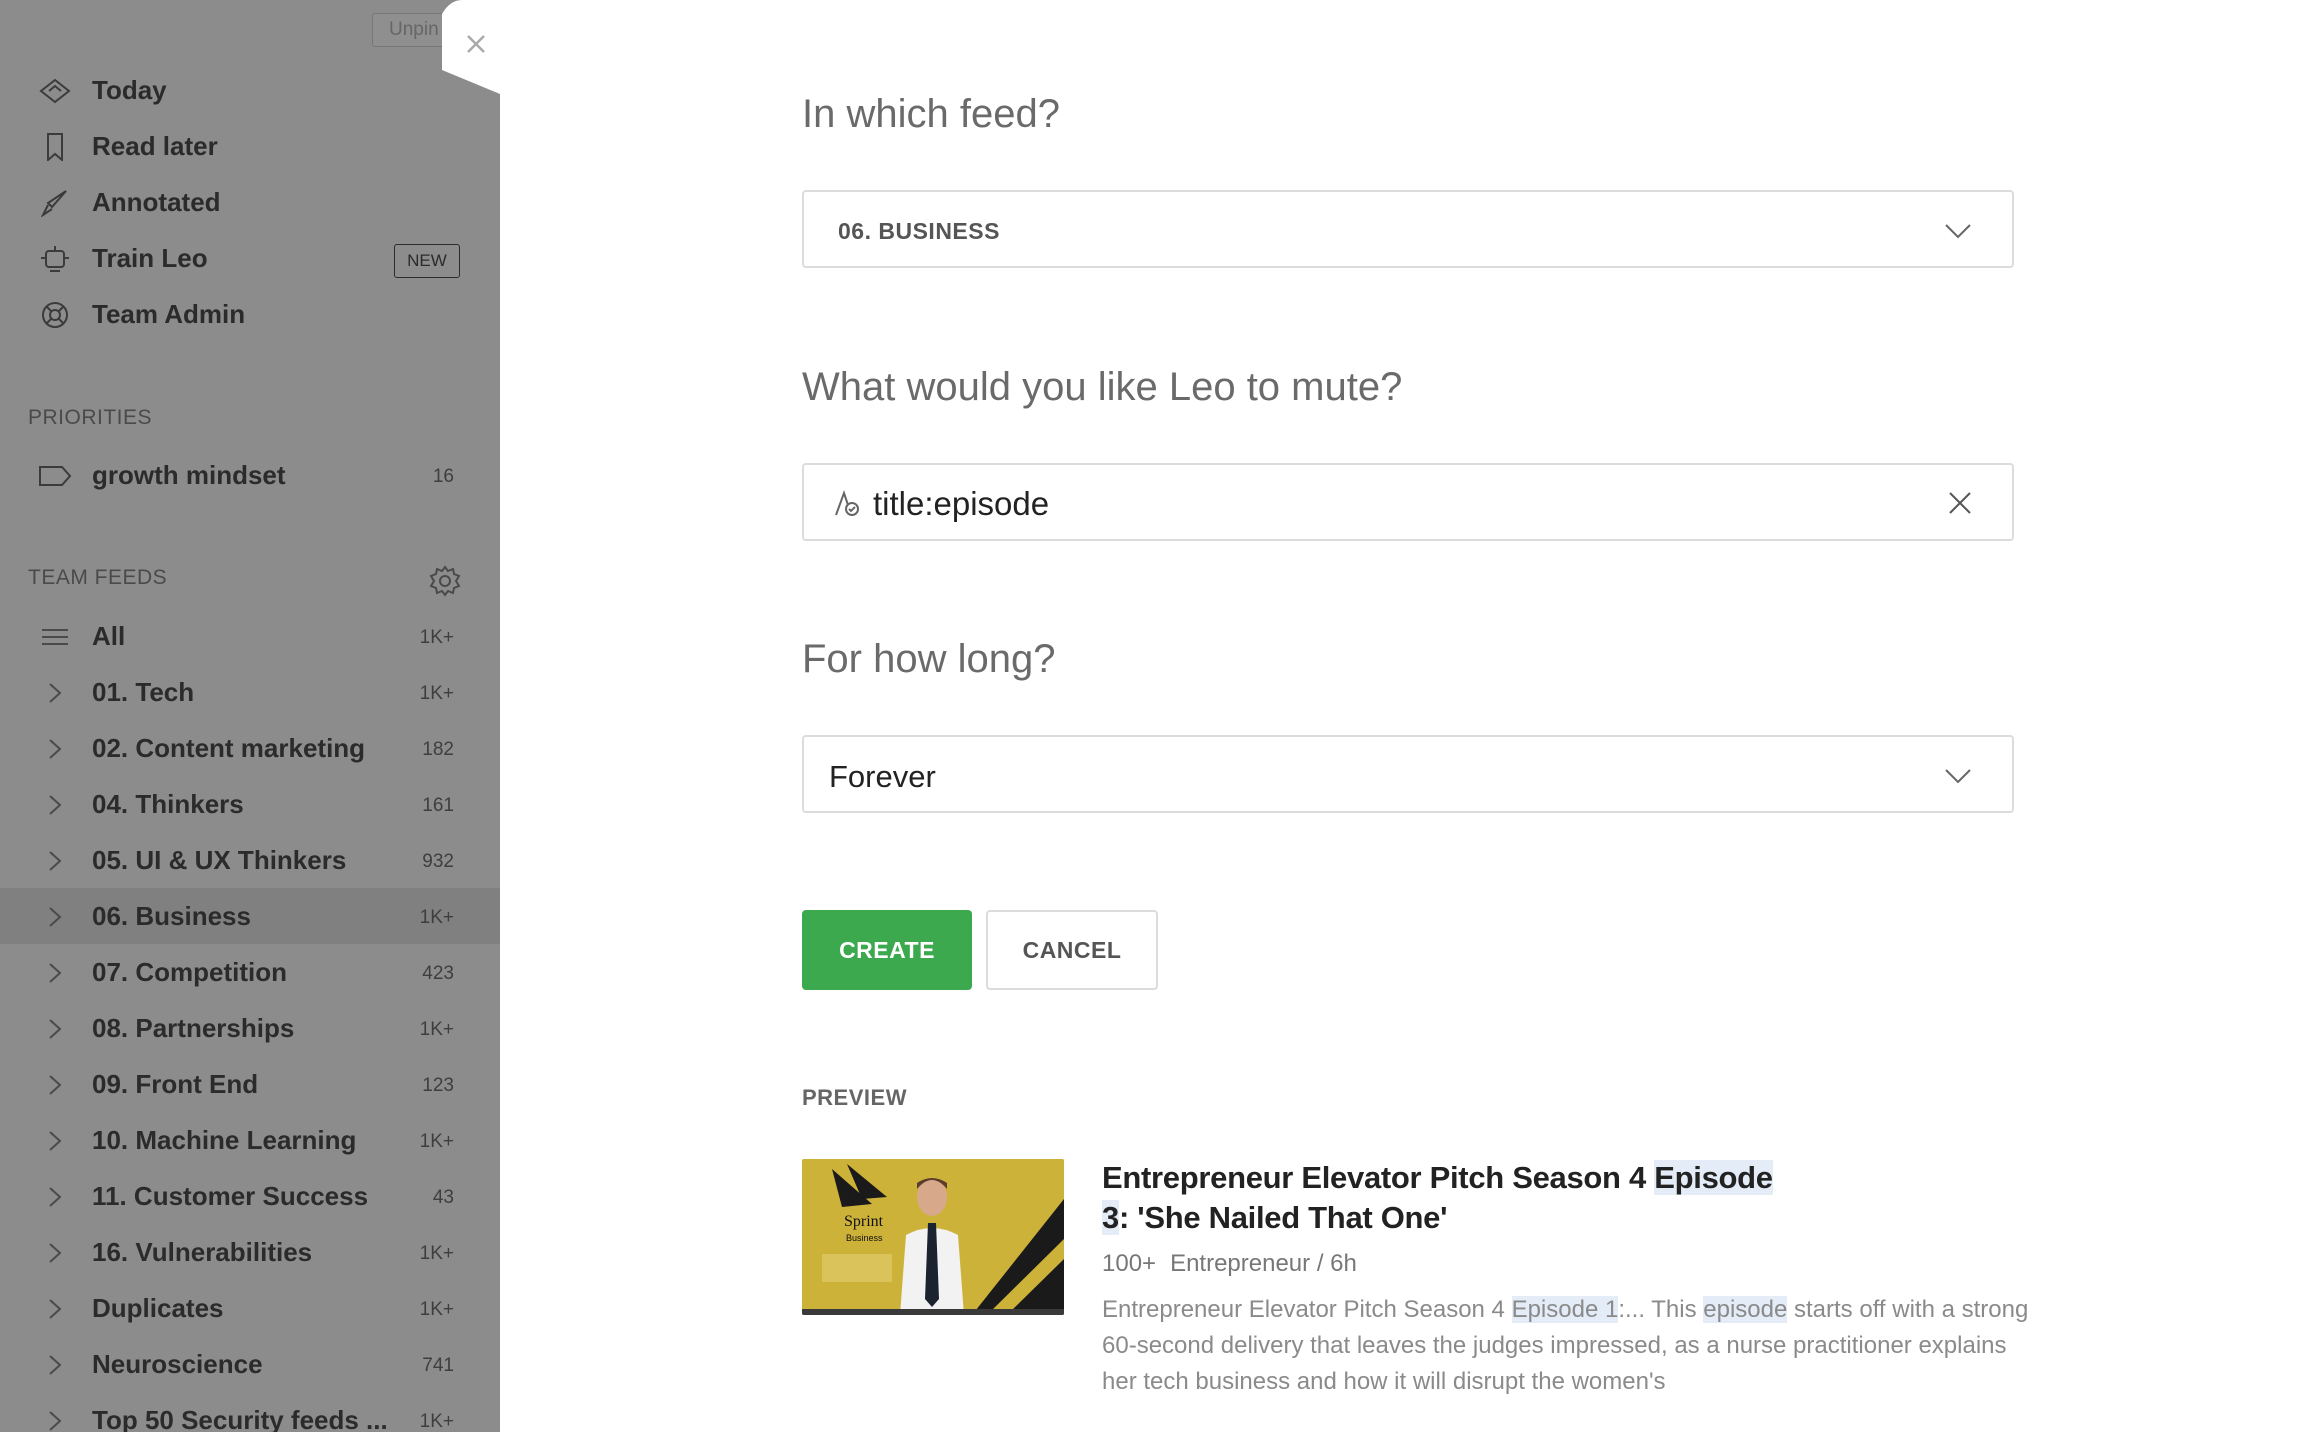 This screenshot has height=1436, width=2306. I want to click on nav-item-annotated: Annotated, so click(250, 203).